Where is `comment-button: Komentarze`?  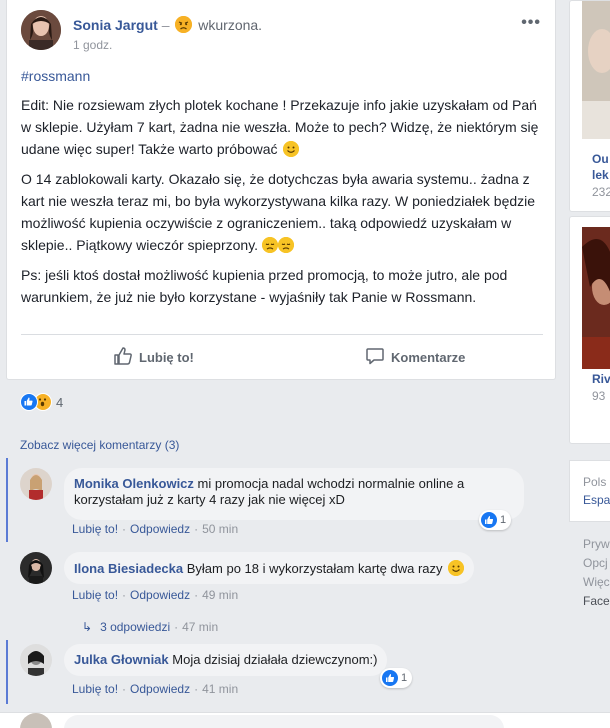
comment-button: Komentarze is located at coordinates (415, 357).